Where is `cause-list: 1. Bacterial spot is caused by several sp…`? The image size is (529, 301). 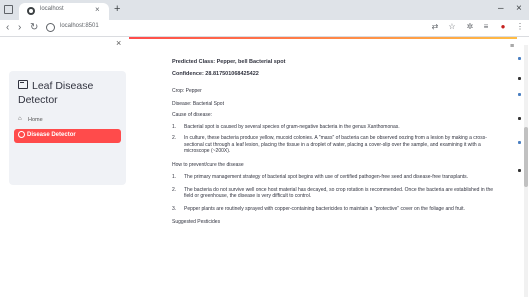
cause-list: 1. Bacterial spot is caused by several sp… is located at coordinates (334, 139).